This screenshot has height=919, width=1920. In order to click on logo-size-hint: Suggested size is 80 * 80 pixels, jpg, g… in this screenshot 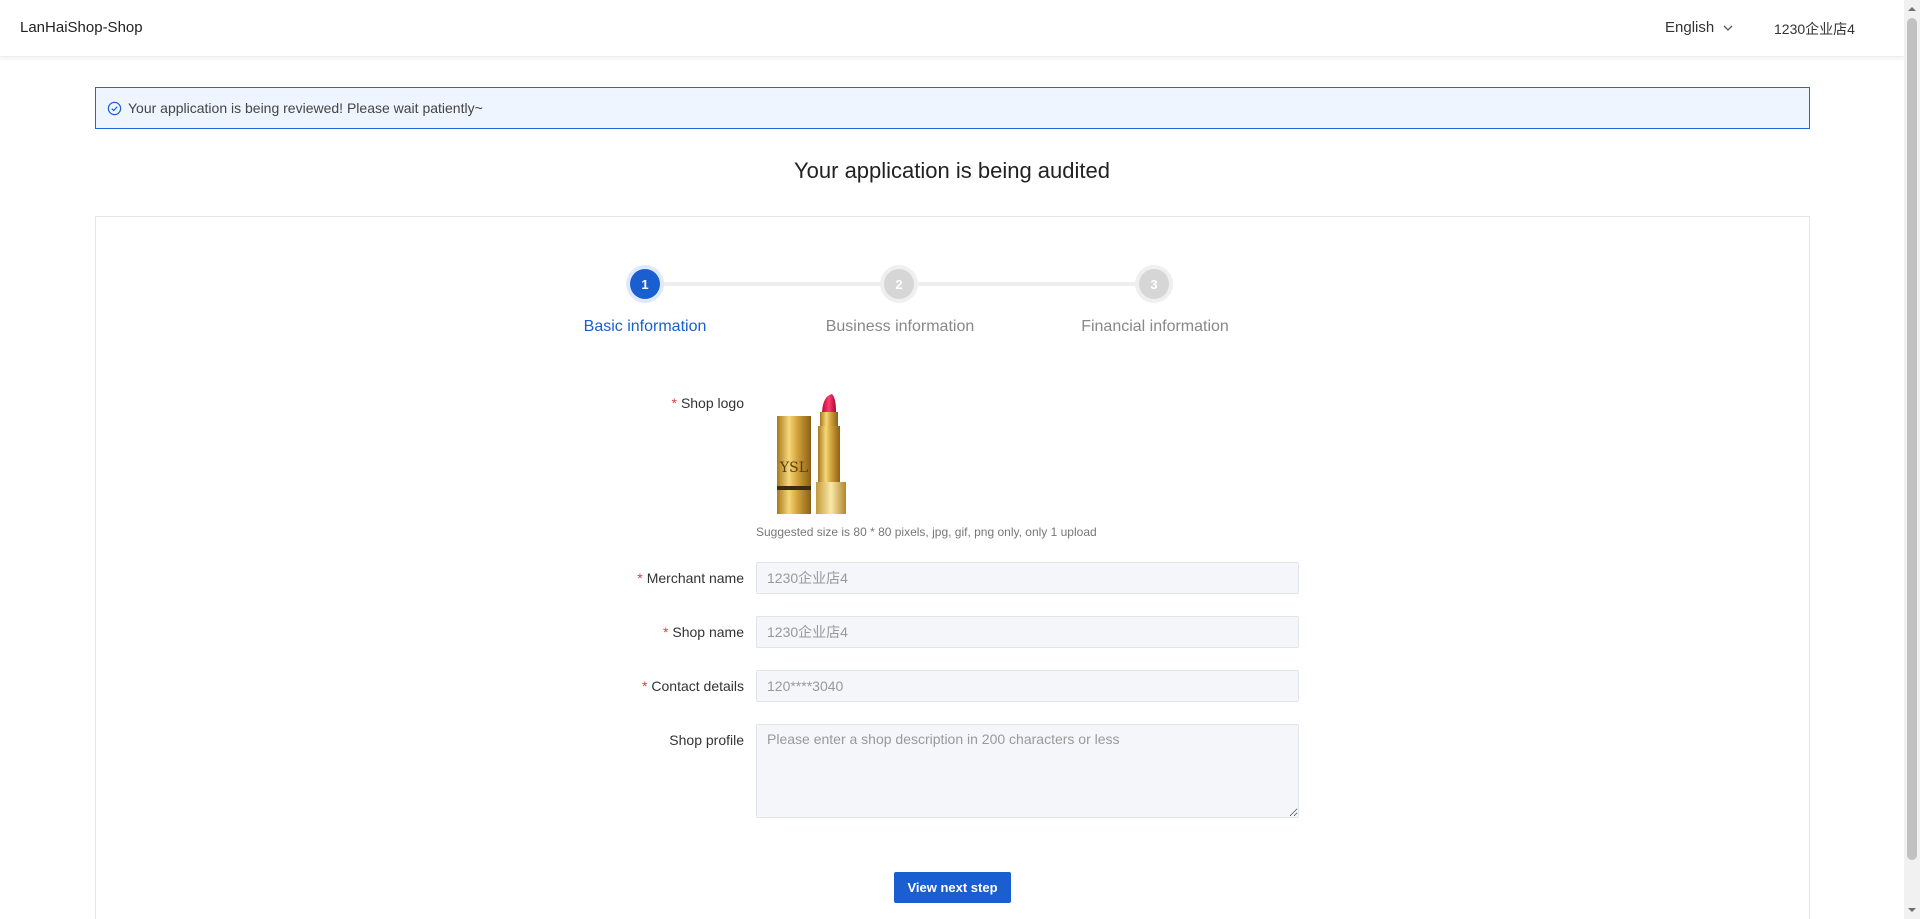, I will do `click(926, 532)`.